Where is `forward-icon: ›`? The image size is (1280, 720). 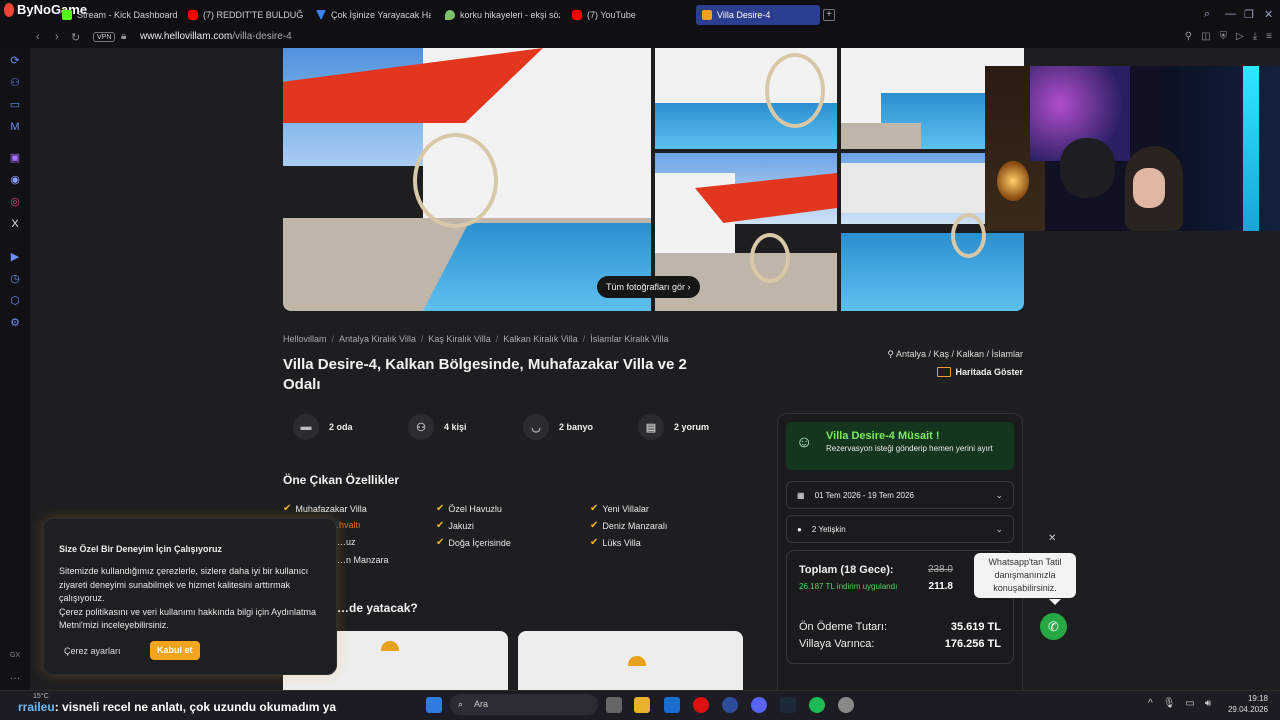
forward-icon: › is located at coordinates (57, 37).